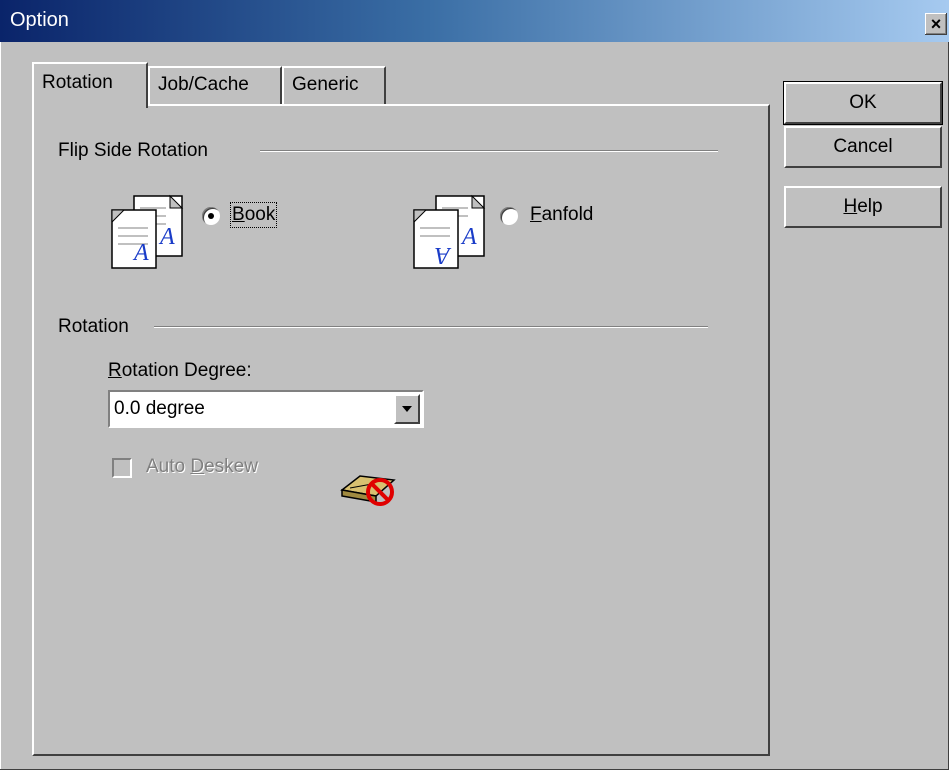  I want to click on fanfold-pages-icon: A A, so click(449, 231).